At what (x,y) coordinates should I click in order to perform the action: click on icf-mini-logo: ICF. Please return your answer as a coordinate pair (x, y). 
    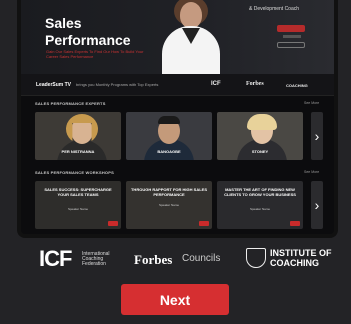
    Looking at the image, I should click on (216, 84).